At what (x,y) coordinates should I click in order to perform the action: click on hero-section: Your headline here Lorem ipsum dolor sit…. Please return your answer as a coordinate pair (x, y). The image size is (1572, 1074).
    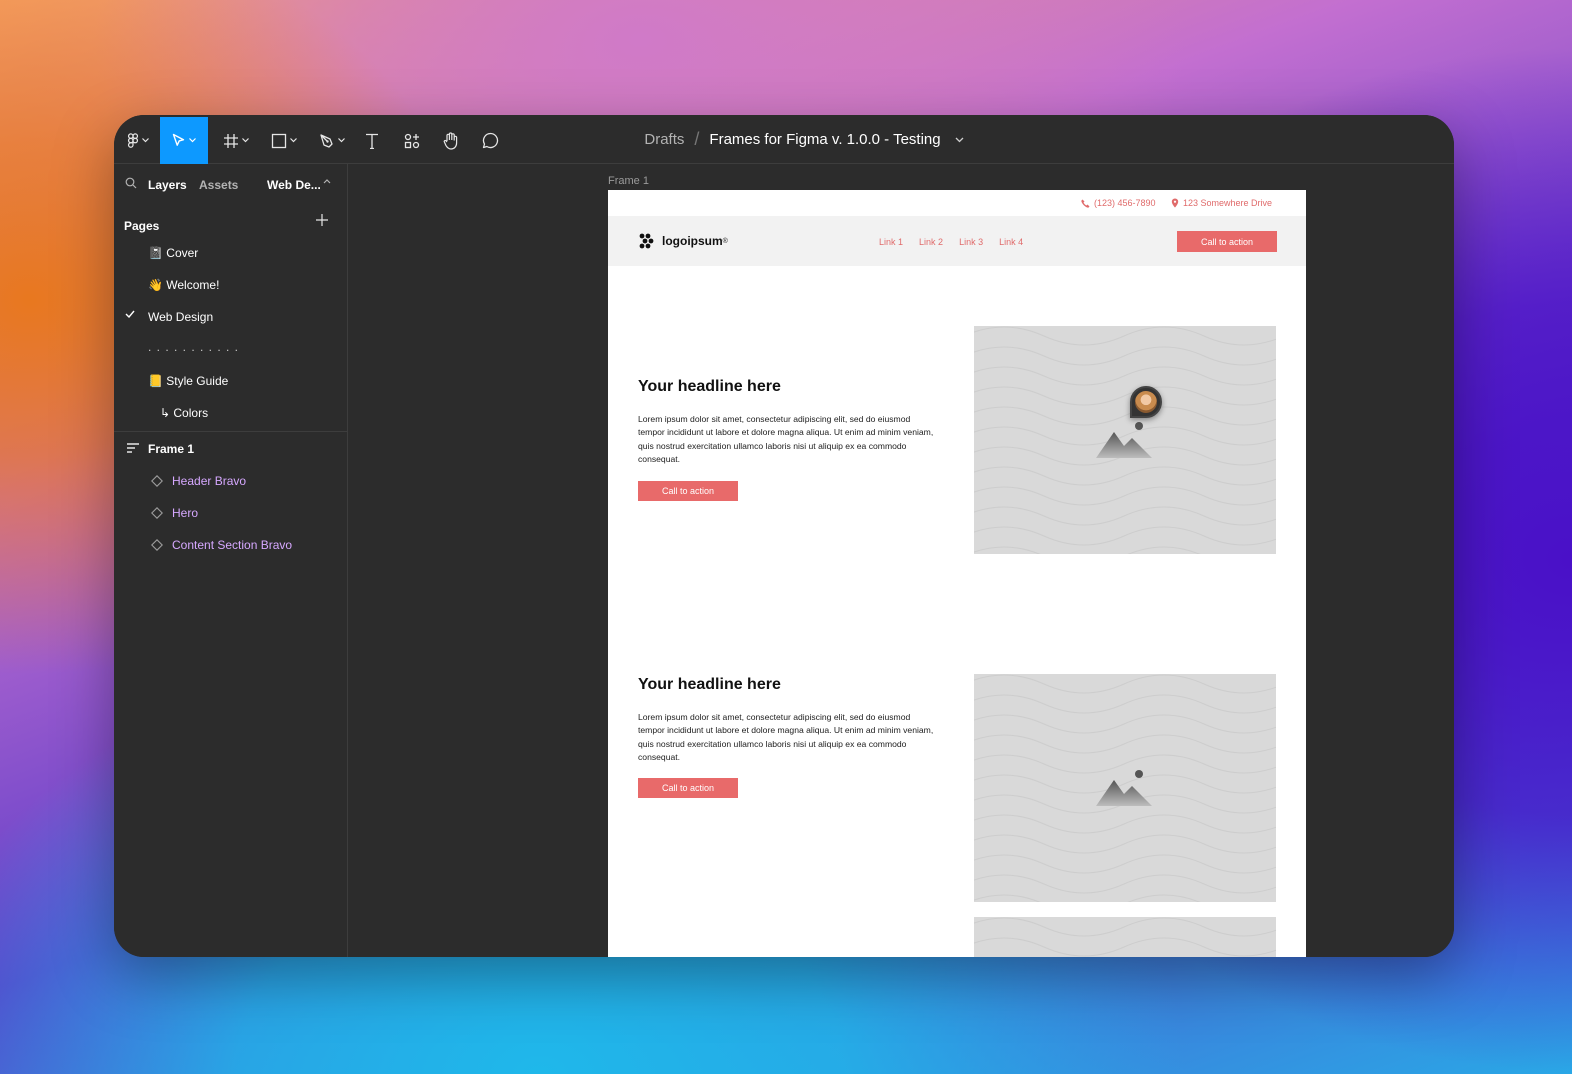
    Looking at the image, I should click on (957, 416).